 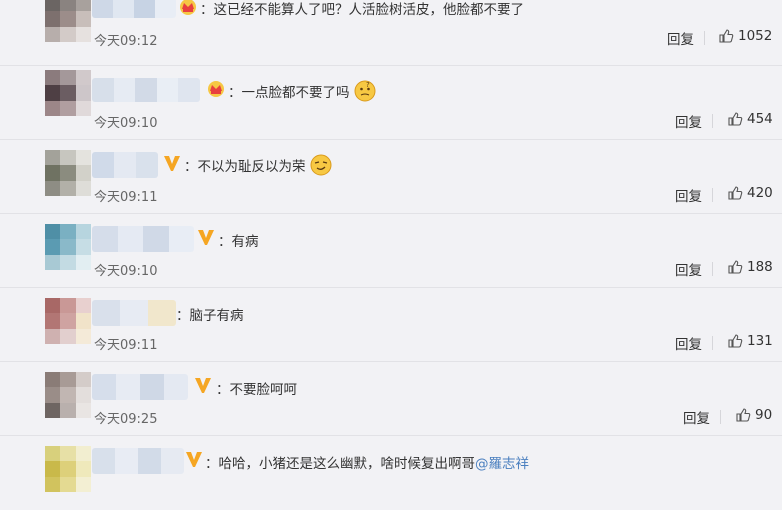 What do you see at coordinates (258, 165) in the screenshot?
I see `comment-text: ：不以为耻反以为荣` at bounding box center [258, 165].